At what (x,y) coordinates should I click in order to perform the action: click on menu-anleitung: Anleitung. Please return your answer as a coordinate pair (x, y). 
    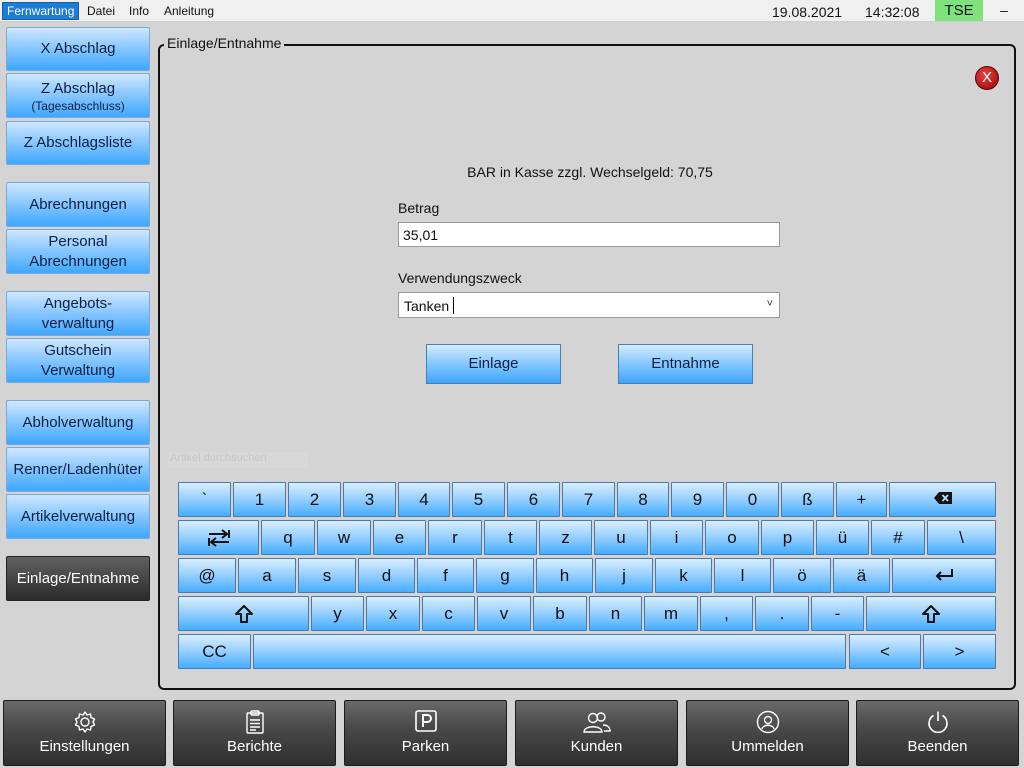
    Looking at the image, I should click on (189, 11).